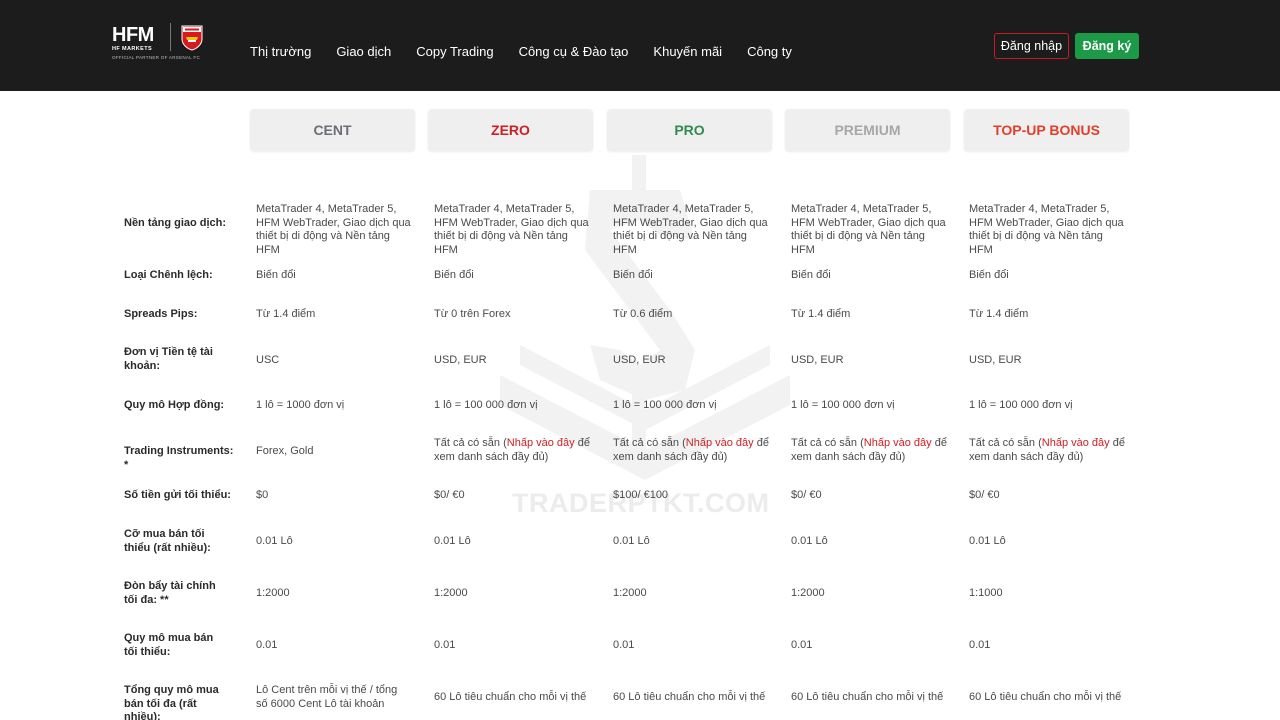 This screenshot has width=1280, height=720. Describe the element at coordinates (769, 52) in the screenshot. I see `nav-company: Công ty` at that location.